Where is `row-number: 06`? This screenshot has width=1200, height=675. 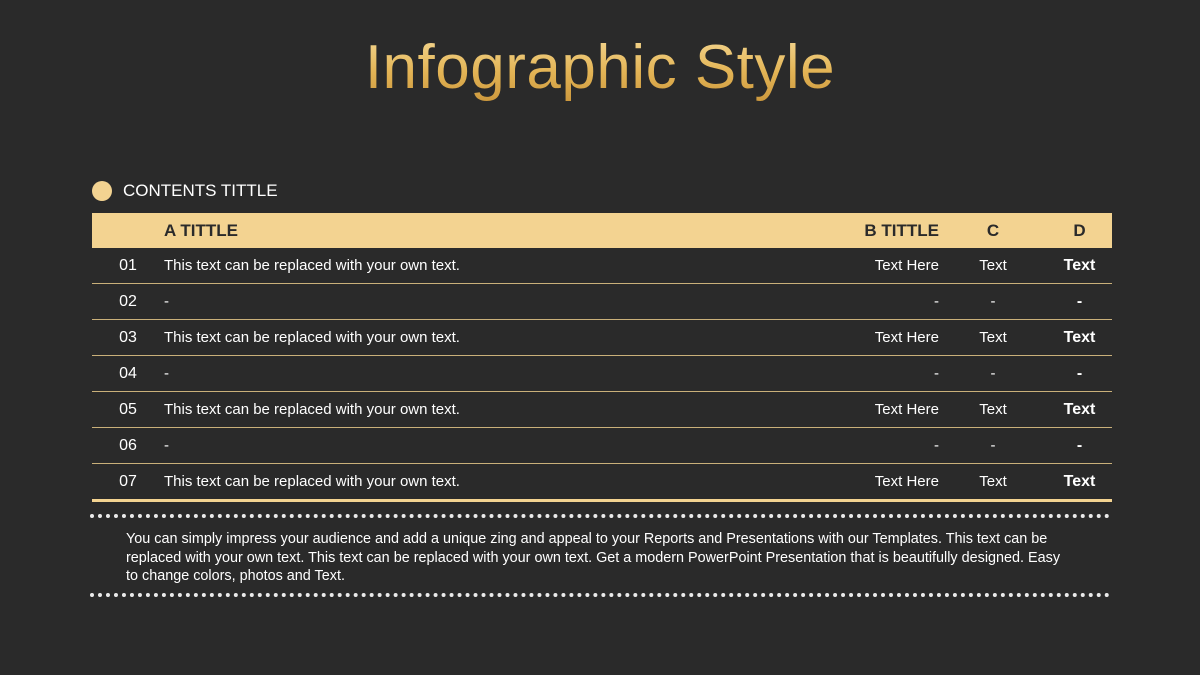 row-number: 06 is located at coordinates (128, 445).